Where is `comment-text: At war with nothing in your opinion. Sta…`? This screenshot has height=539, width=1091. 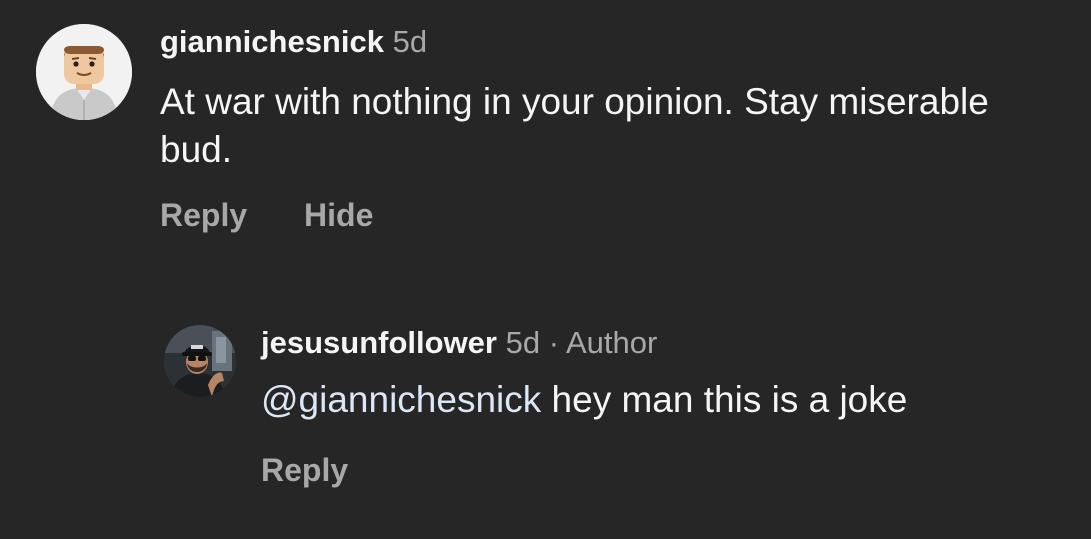 comment-text: At war with nothing in your opinion. Sta… is located at coordinates (574, 125).